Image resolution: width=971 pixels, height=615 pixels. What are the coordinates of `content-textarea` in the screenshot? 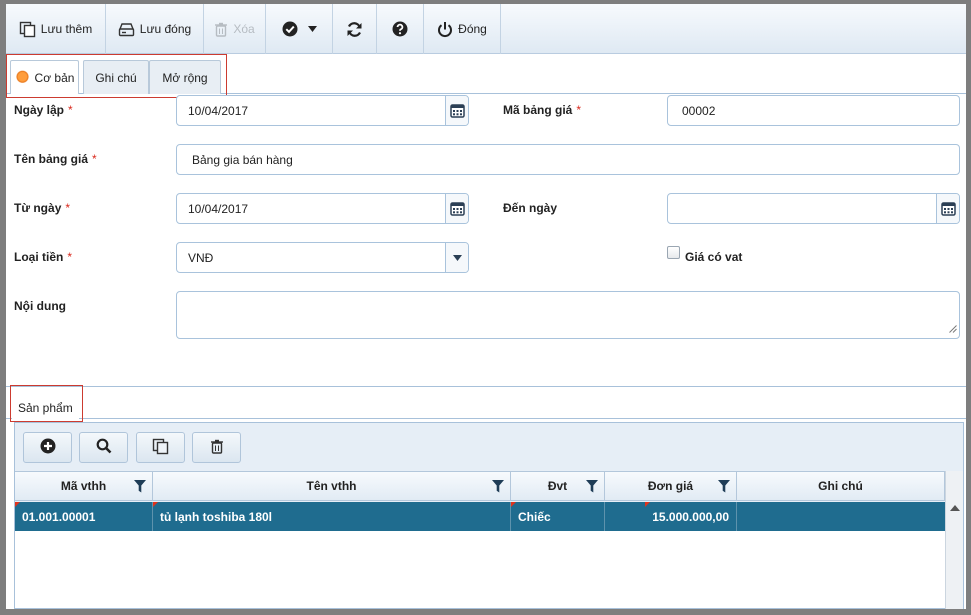 It's located at (568, 315).